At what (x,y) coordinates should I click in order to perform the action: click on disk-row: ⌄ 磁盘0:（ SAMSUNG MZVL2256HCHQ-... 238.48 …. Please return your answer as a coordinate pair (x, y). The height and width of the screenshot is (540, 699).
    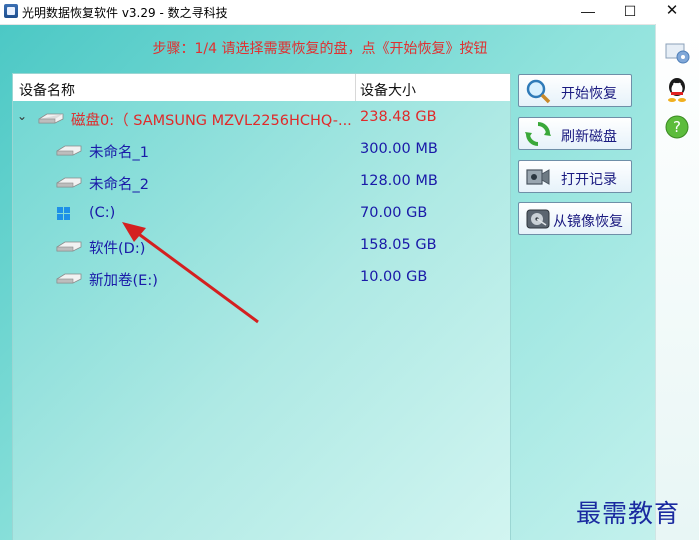
    Looking at the image, I should click on (261, 118).